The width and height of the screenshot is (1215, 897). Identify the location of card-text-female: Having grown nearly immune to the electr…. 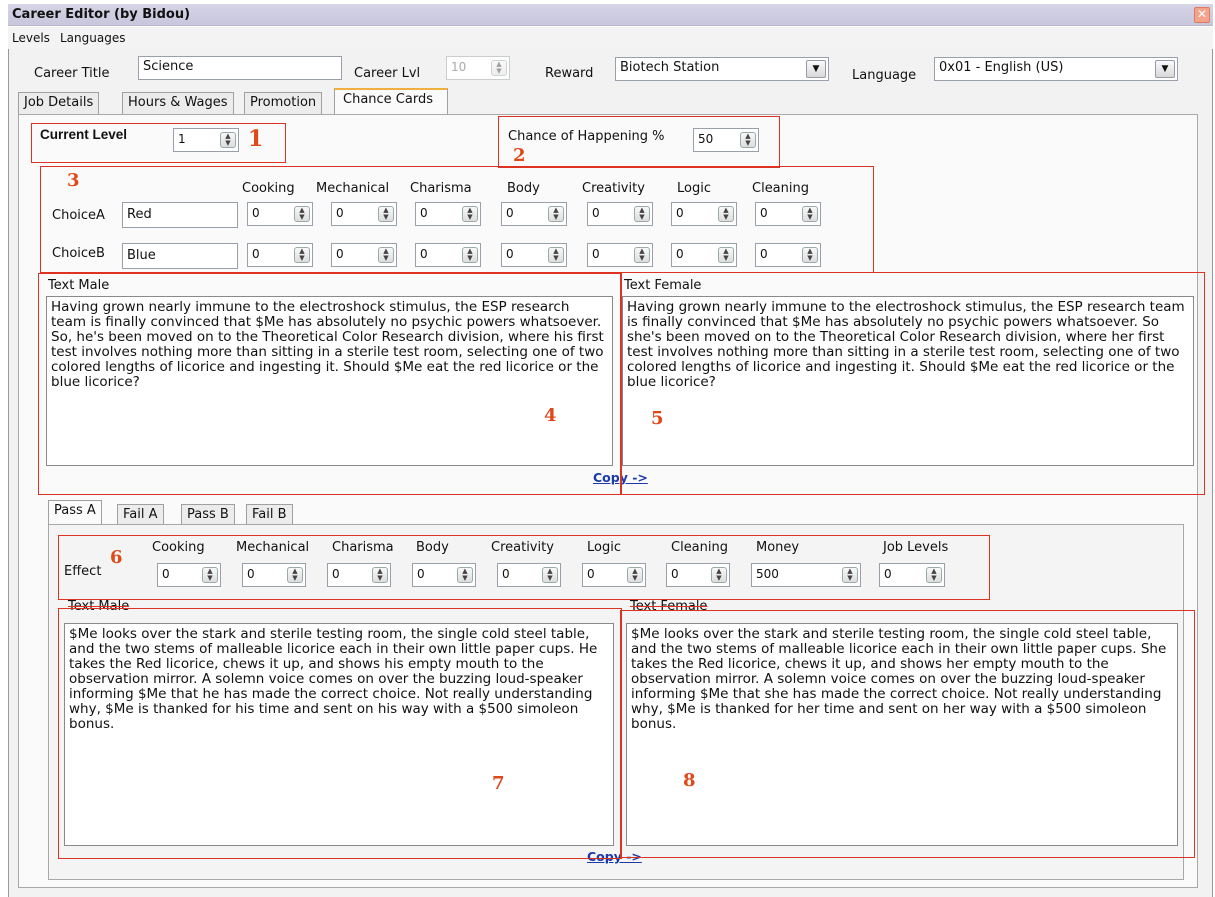
(908, 381).